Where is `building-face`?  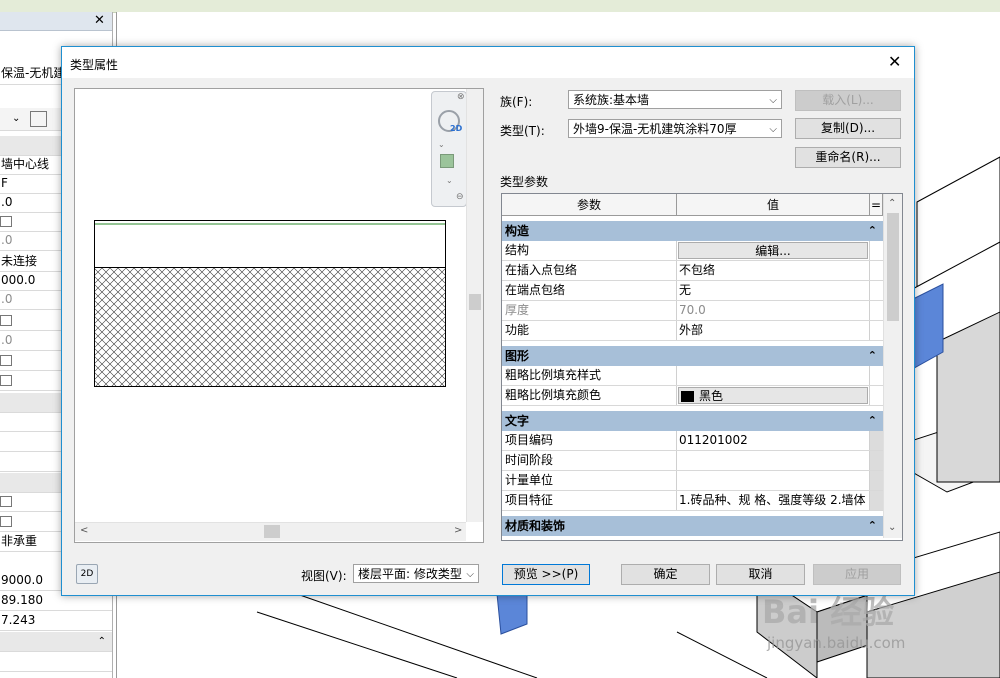 building-face is located at coordinates (968, 397).